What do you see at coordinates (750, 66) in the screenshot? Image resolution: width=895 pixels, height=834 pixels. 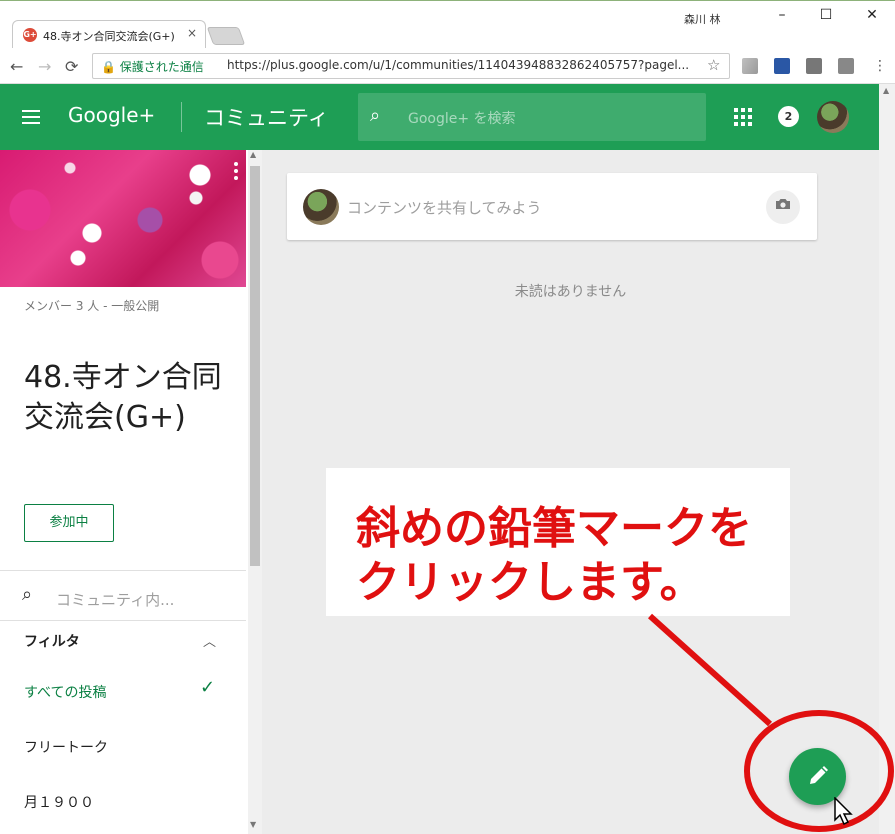 I see `drive-extension-icon` at bounding box center [750, 66].